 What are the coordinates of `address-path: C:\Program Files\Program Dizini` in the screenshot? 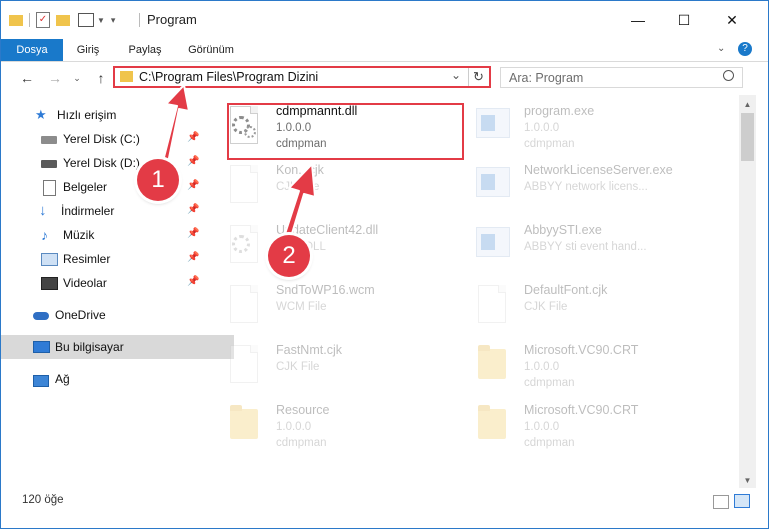 It's located at (228, 77).